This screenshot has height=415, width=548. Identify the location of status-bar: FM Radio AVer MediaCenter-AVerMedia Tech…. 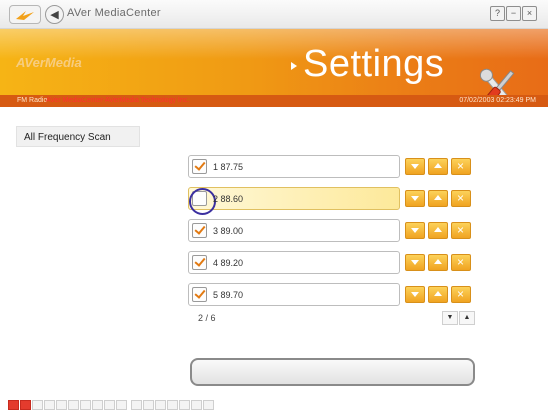
(274, 101).